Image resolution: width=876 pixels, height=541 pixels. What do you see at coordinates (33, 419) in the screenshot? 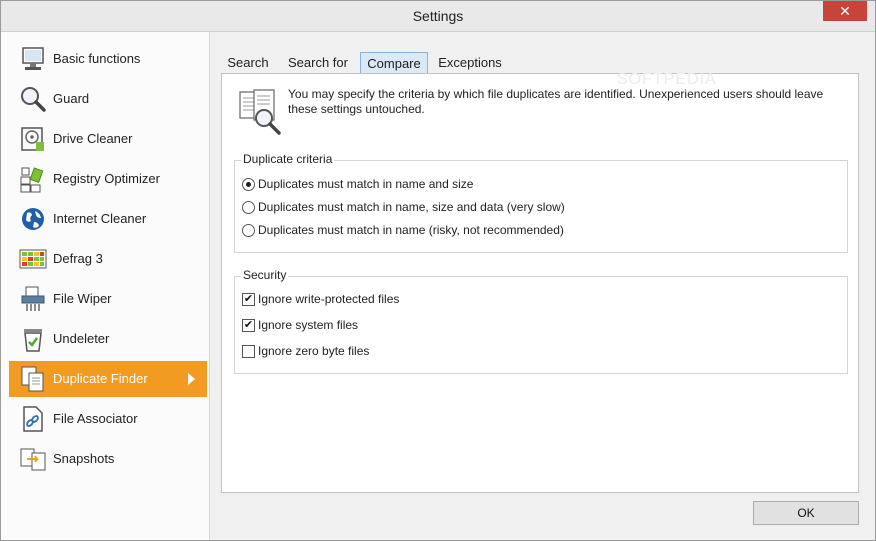
I see `file-link-icon` at bounding box center [33, 419].